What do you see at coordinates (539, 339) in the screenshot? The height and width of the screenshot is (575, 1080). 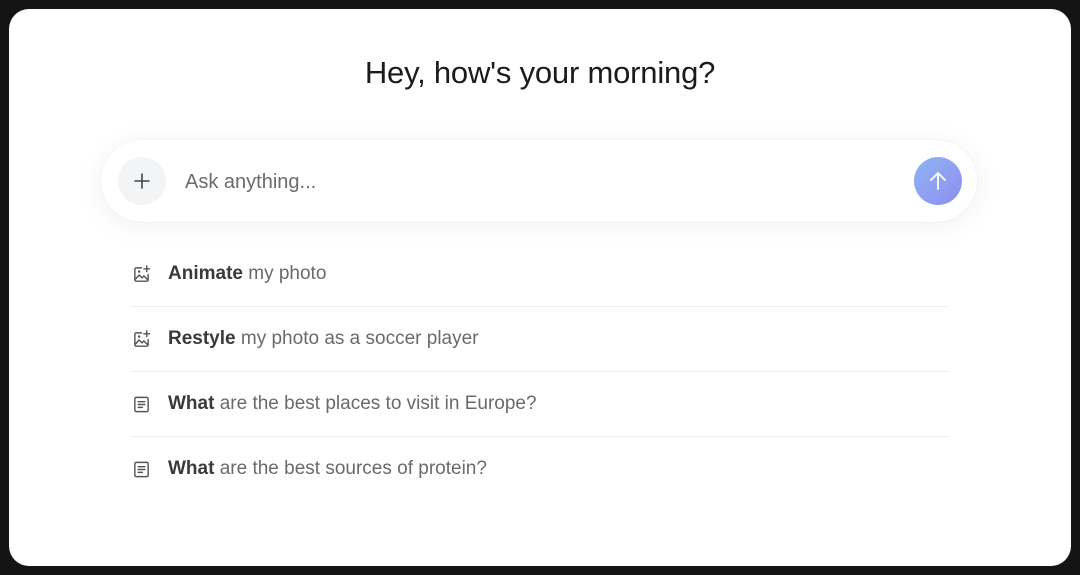 I see `suggestion-item: Restyle my photo as a soccer player` at bounding box center [539, 339].